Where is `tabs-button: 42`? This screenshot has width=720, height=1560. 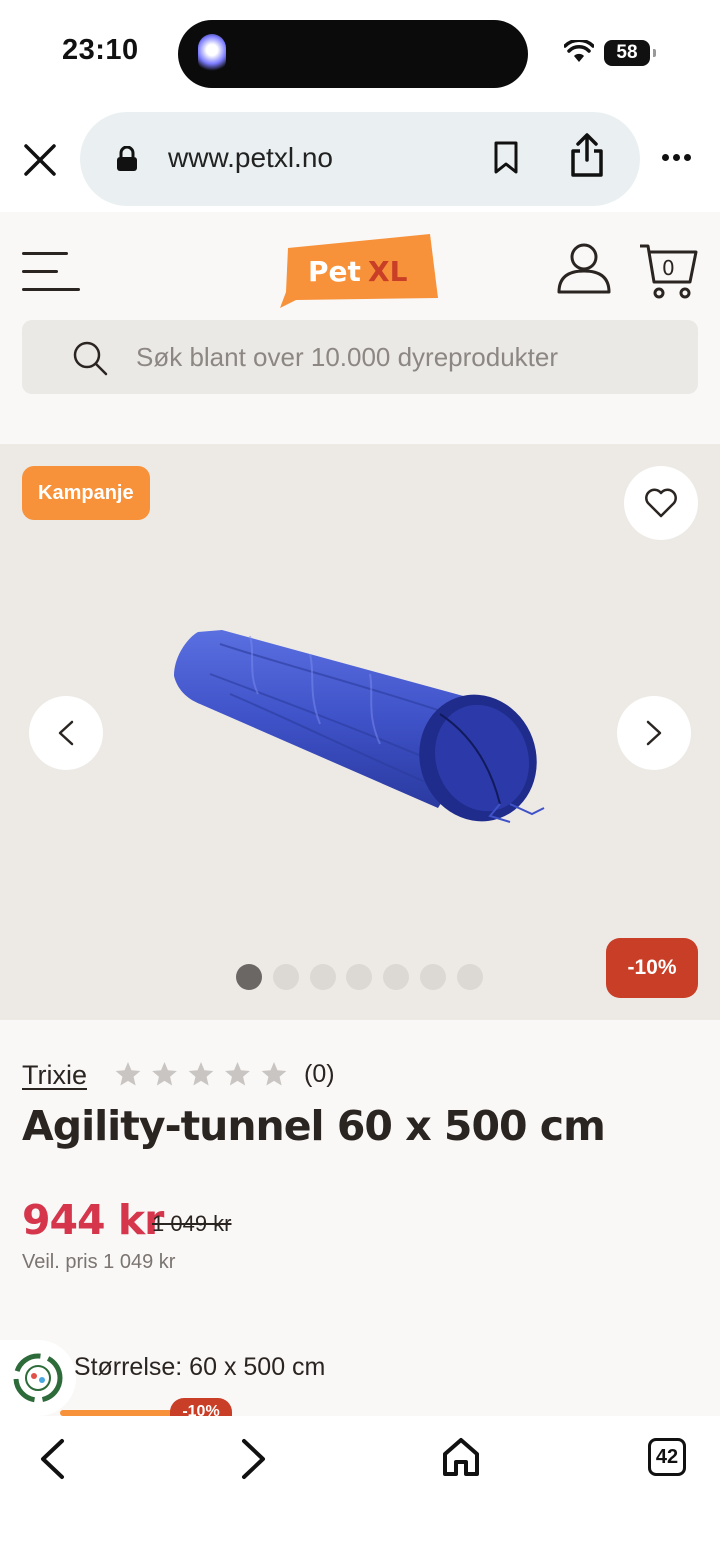
tabs-button: 42 is located at coordinates (667, 1457).